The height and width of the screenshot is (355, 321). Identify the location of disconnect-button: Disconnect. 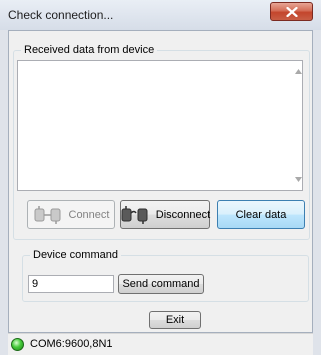
(165, 214).